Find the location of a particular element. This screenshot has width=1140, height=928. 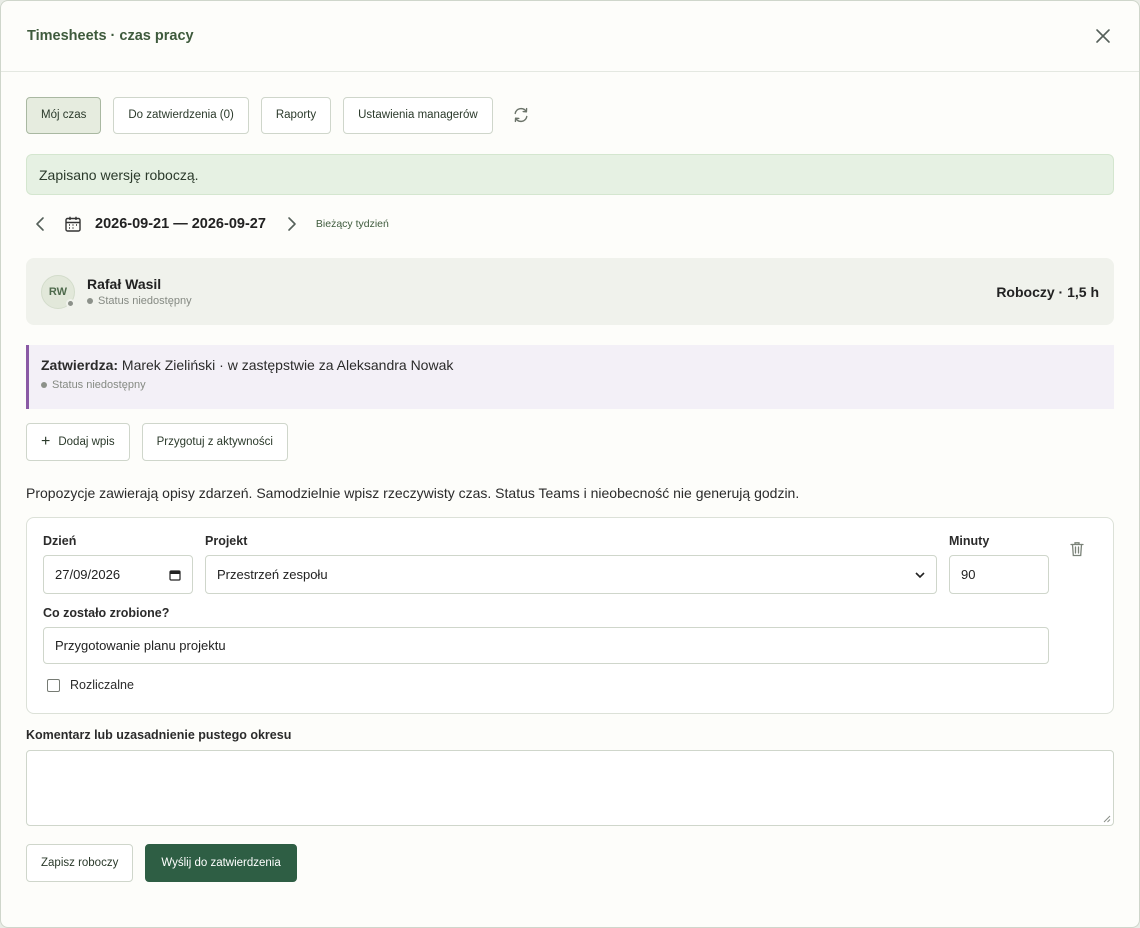

minutes-value: 90 is located at coordinates (968, 574).